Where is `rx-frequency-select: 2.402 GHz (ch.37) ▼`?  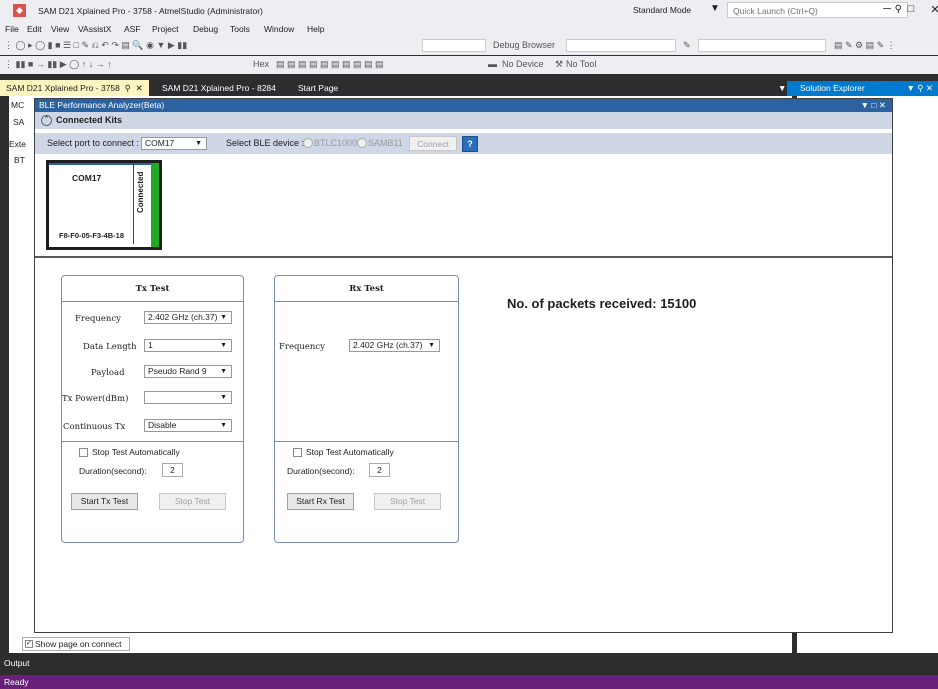
rx-frequency-select: 2.402 GHz (ch.37) ▼ is located at coordinates (394, 345).